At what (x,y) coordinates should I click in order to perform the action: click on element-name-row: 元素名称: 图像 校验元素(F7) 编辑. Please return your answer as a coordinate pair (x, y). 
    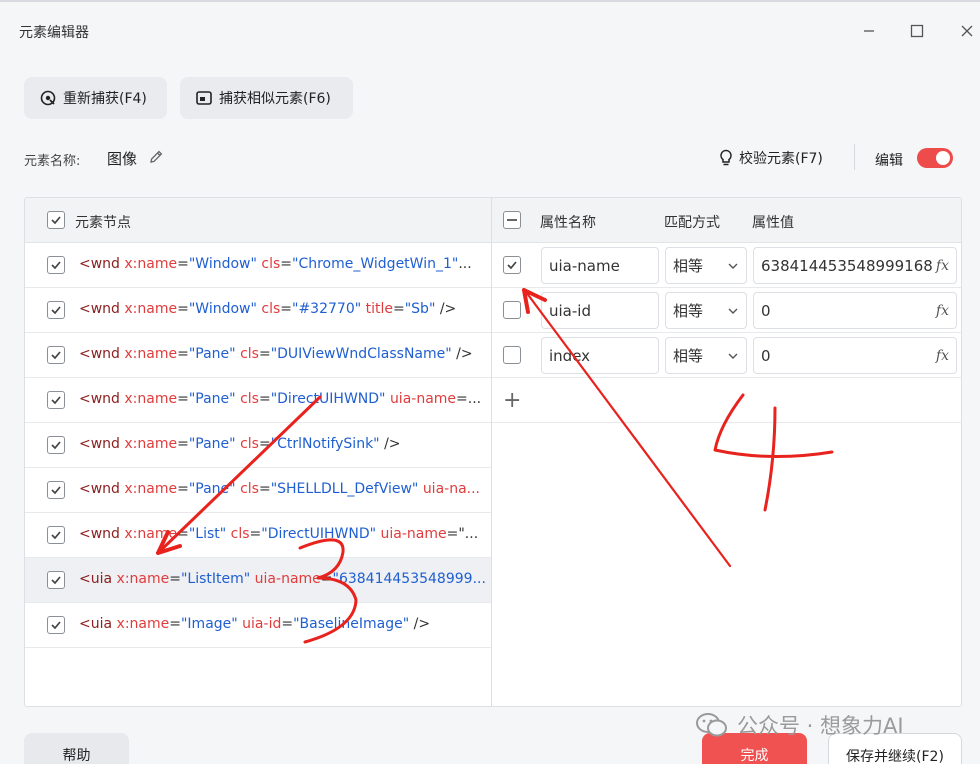
    Looking at the image, I should click on (494, 158).